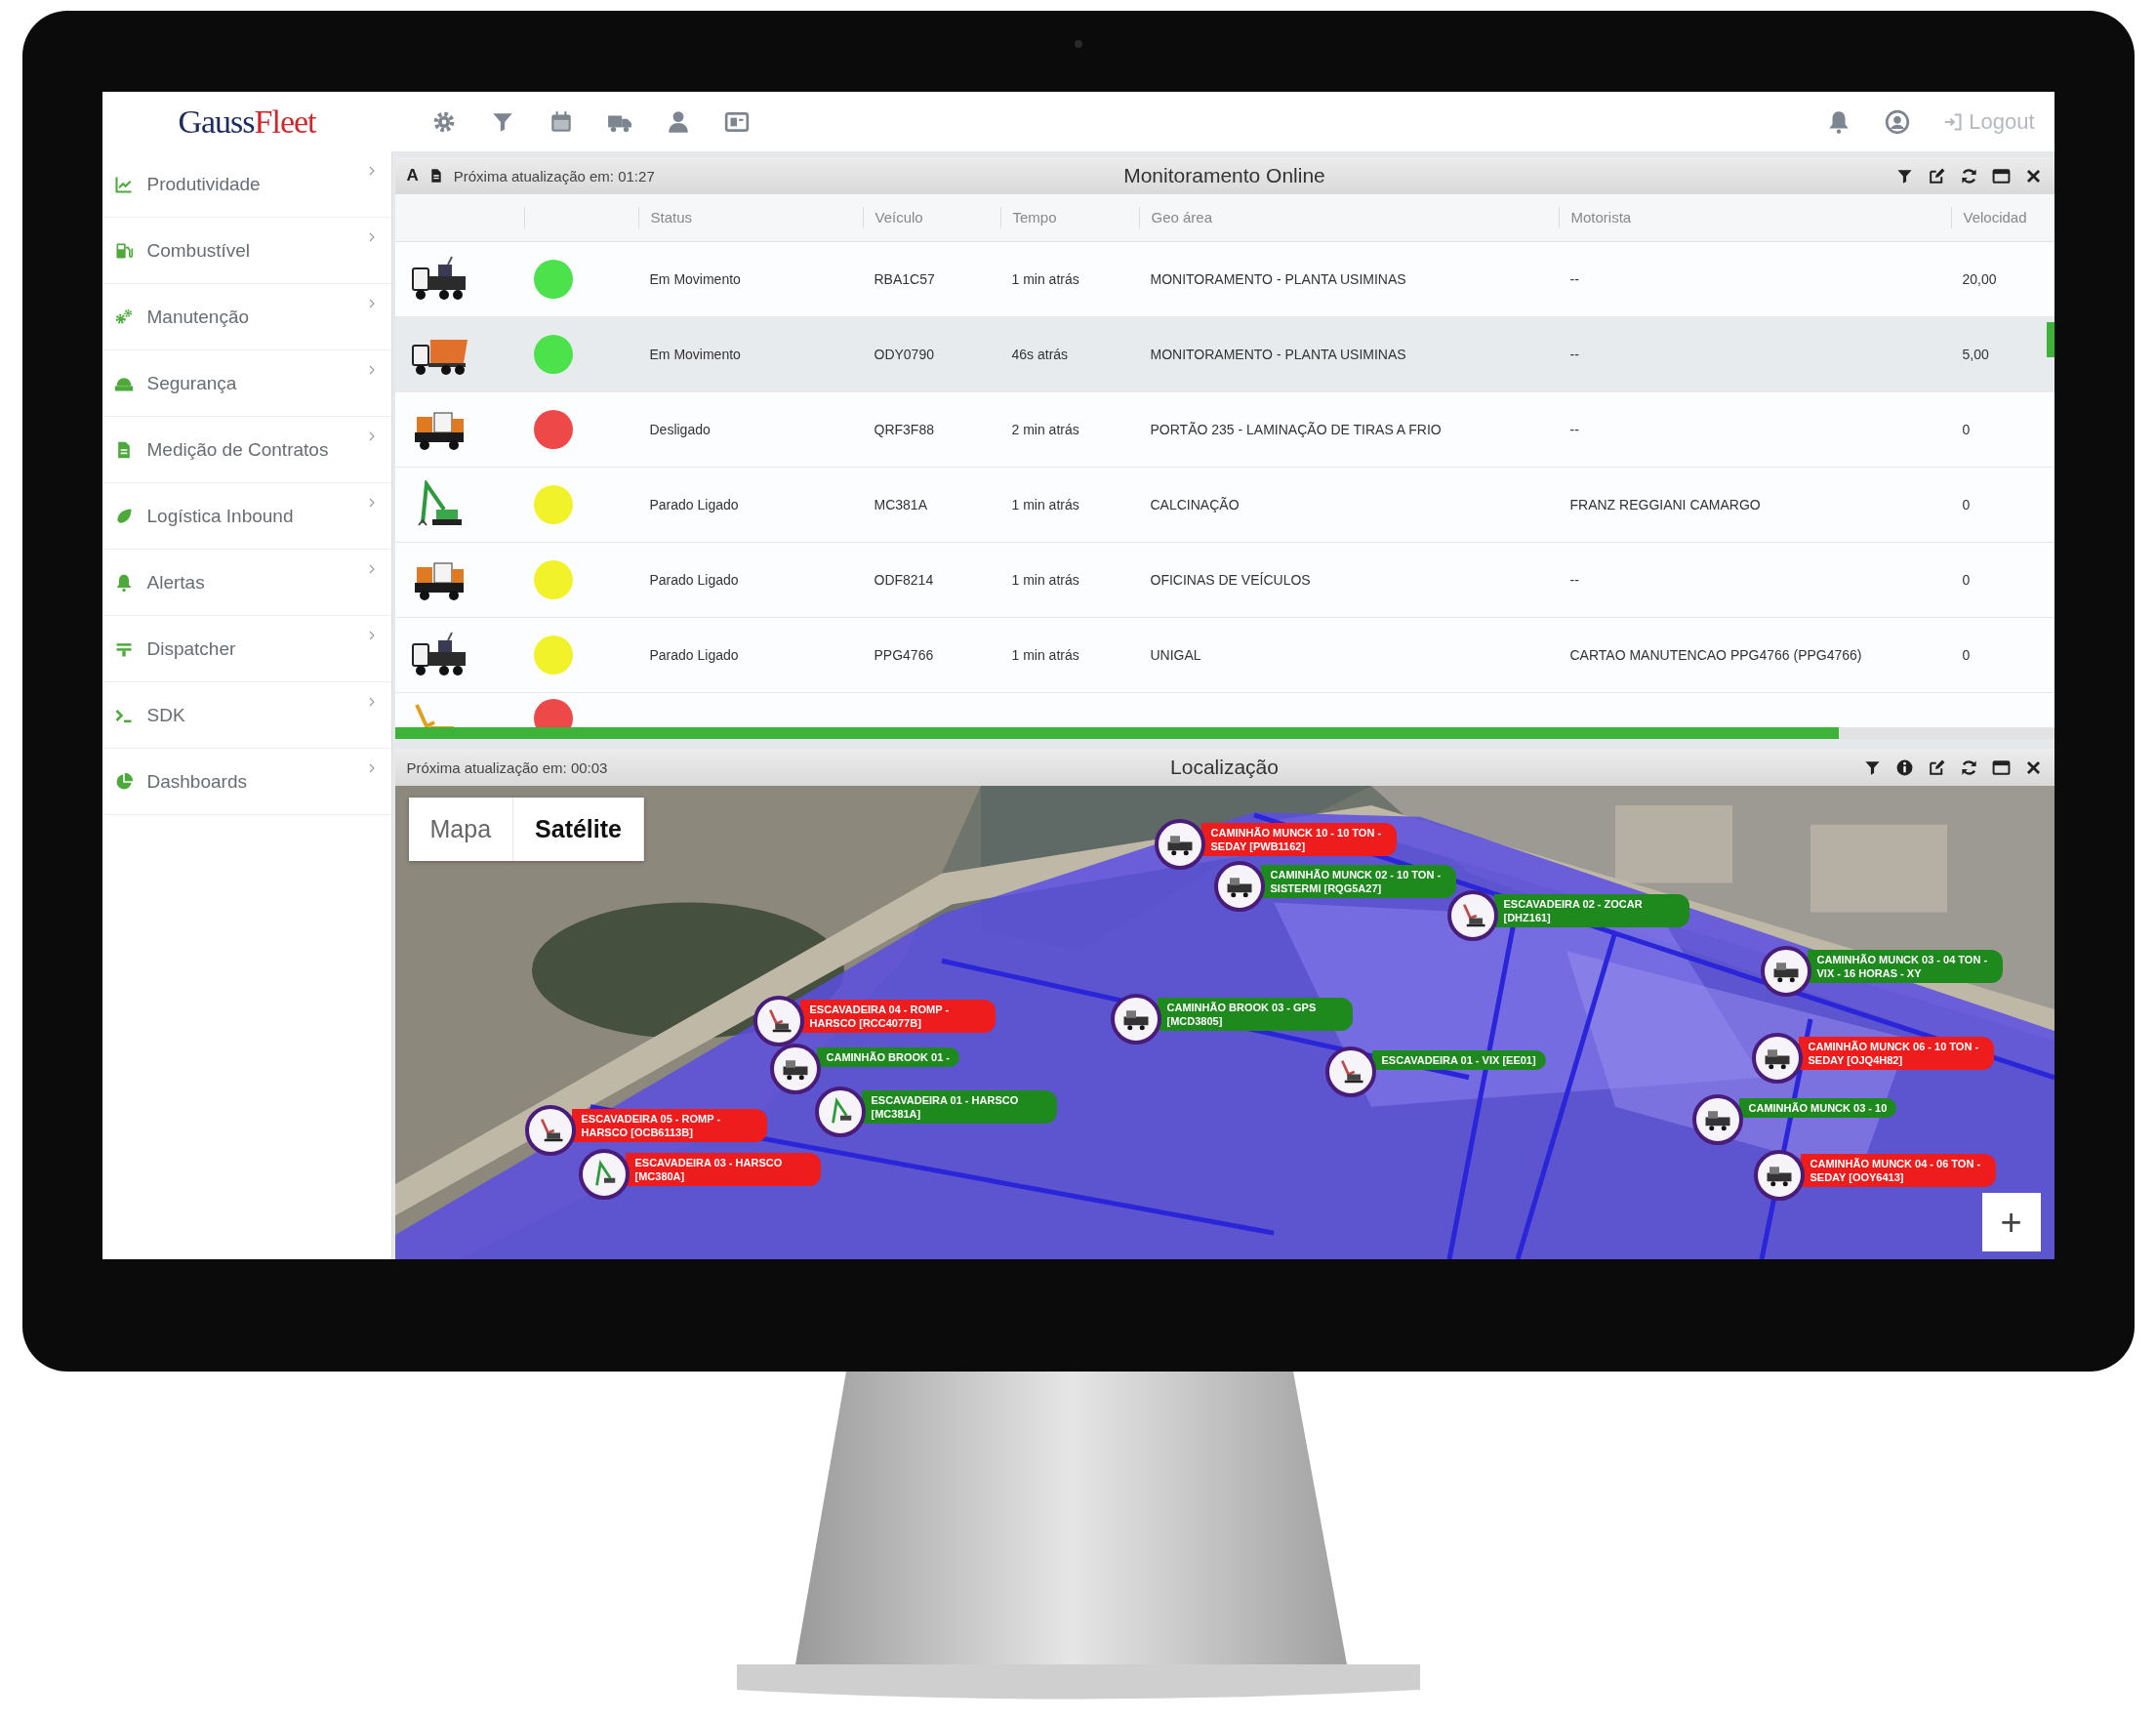  What do you see at coordinates (904, 279) in the screenshot?
I see `table-cell: RBA1C57` at bounding box center [904, 279].